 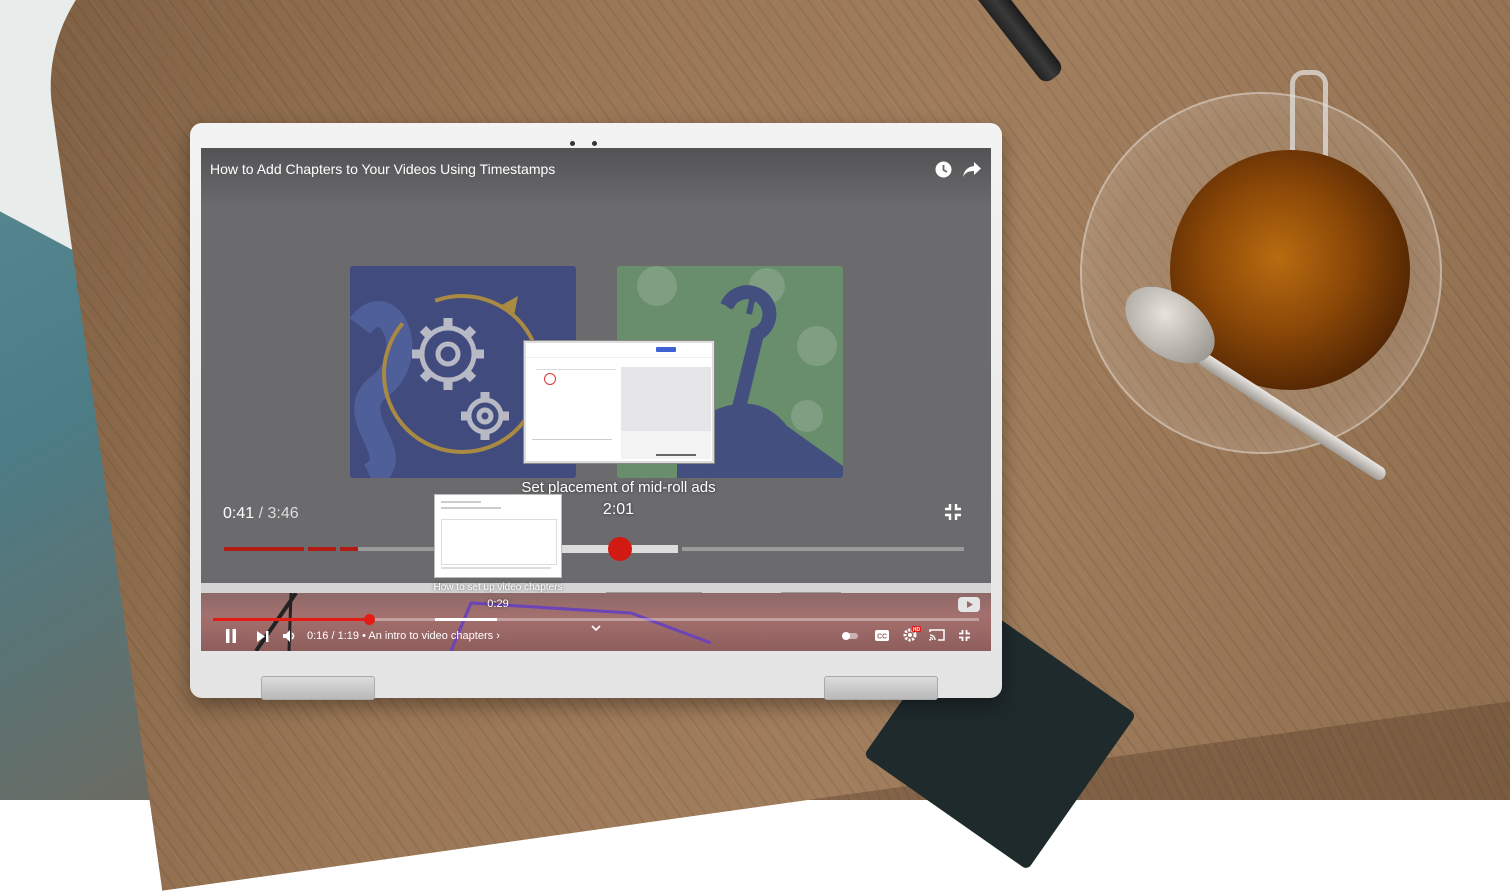 I want to click on next-icon, so click(x=263, y=636).